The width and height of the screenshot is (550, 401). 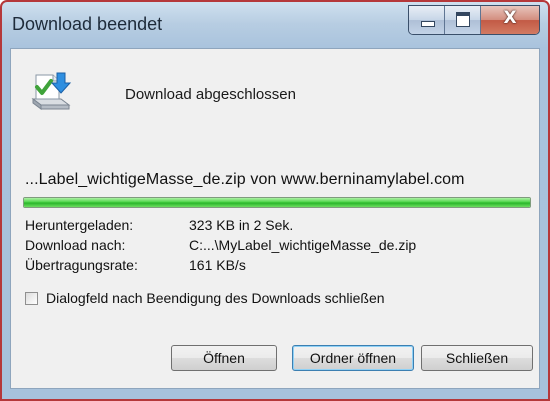 I want to click on close-dialog-checkbox, so click(x=31, y=298).